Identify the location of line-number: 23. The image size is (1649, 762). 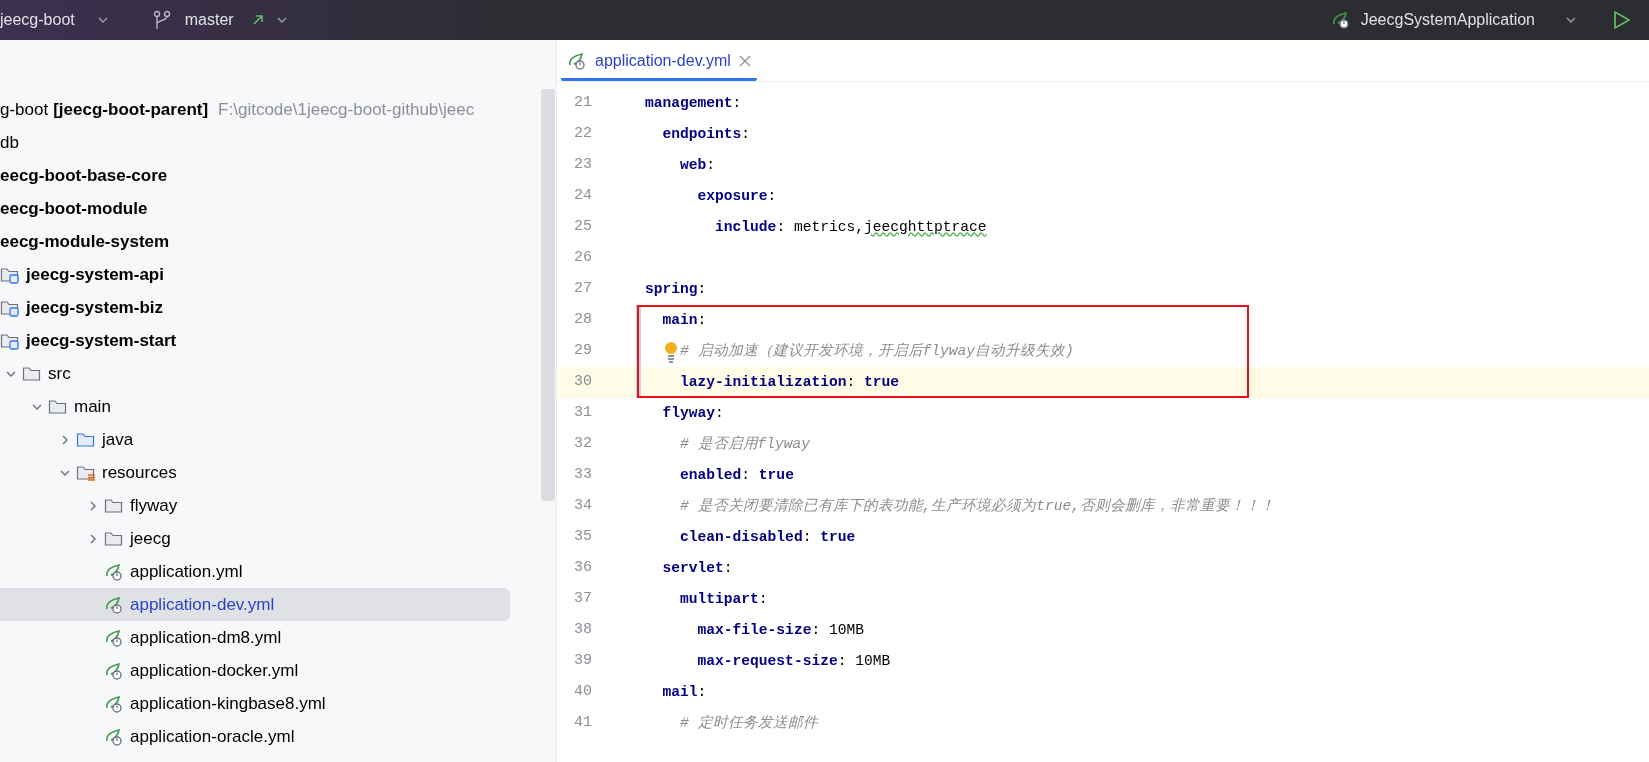
(582, 165).